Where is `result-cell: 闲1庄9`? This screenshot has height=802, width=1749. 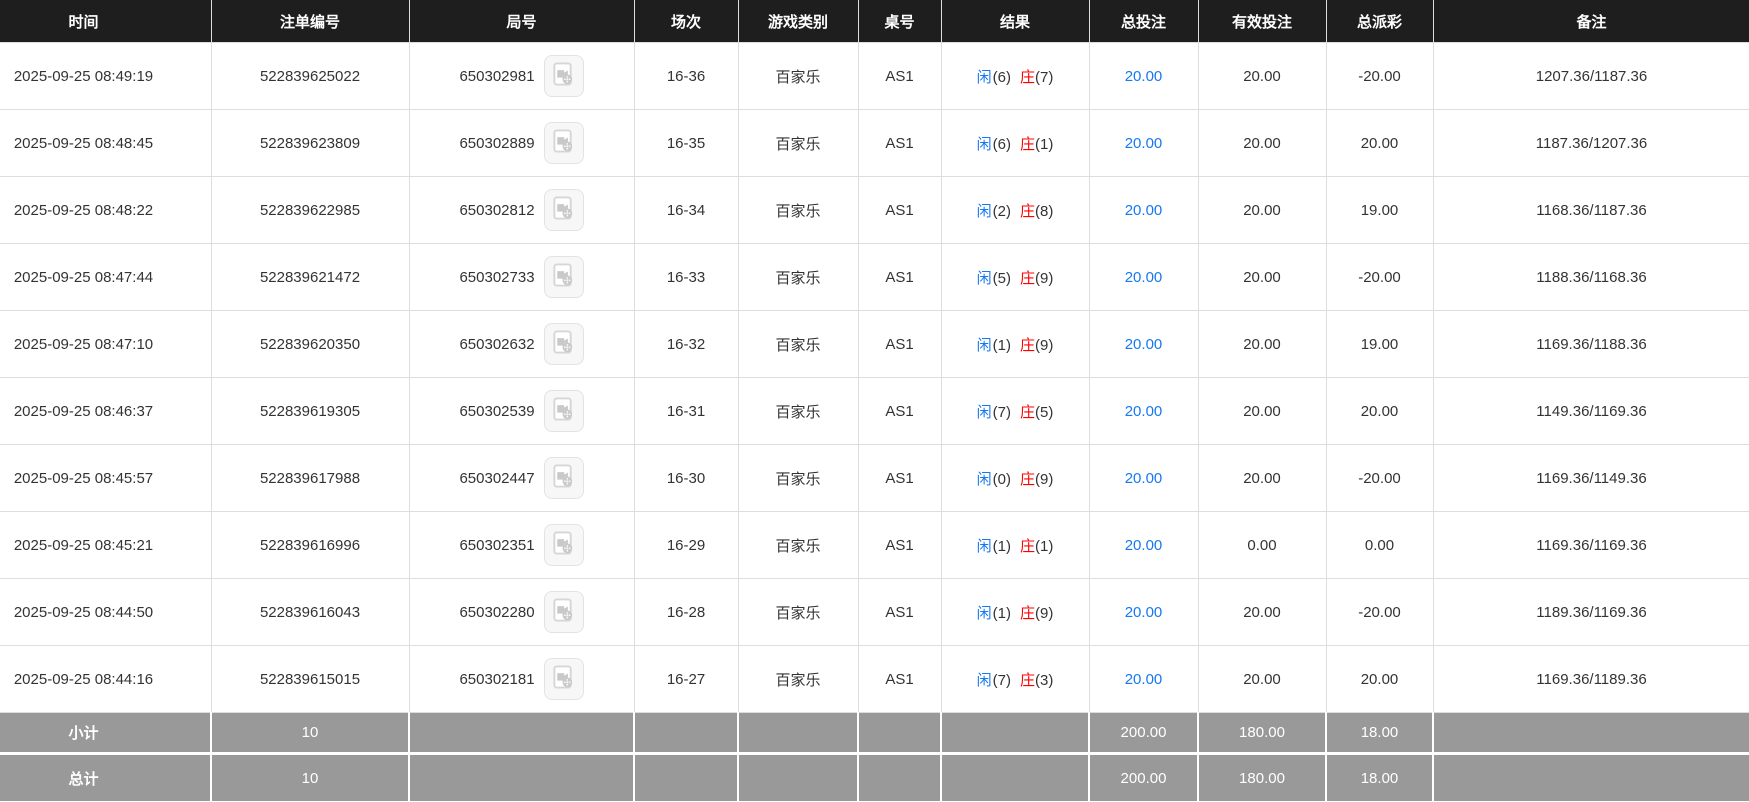 result-cell: 闲1庄9 is located at coordinates (1015, 344).